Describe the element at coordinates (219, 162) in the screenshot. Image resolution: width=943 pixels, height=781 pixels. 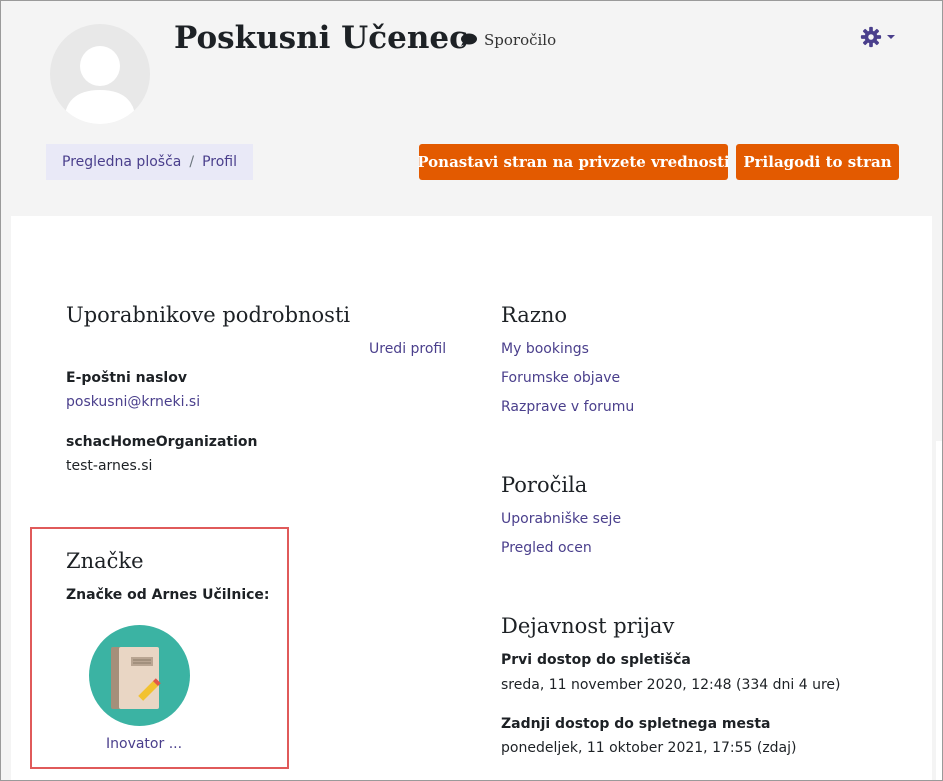
I see `breadcrumb-item-profile: Profil` at that location.